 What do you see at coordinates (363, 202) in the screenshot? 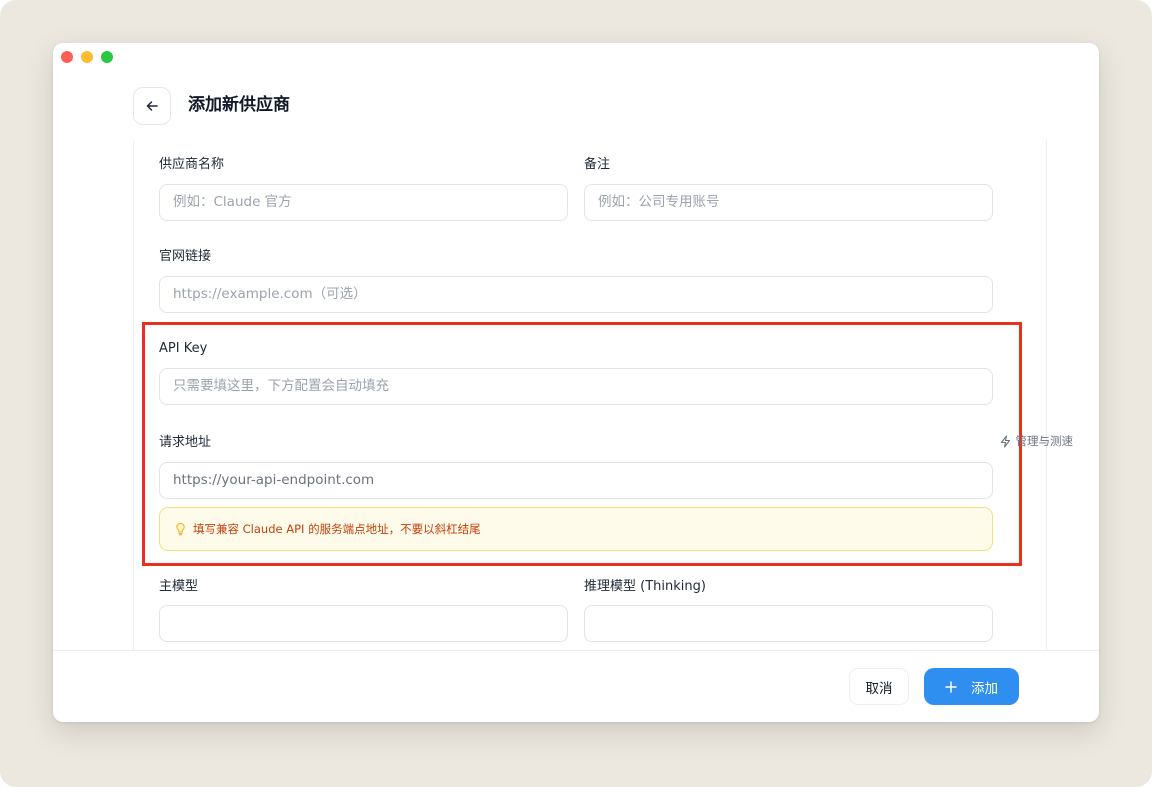
I see `provider-name-input: 例如：Claude 官方` at bounding box center [363, 202].